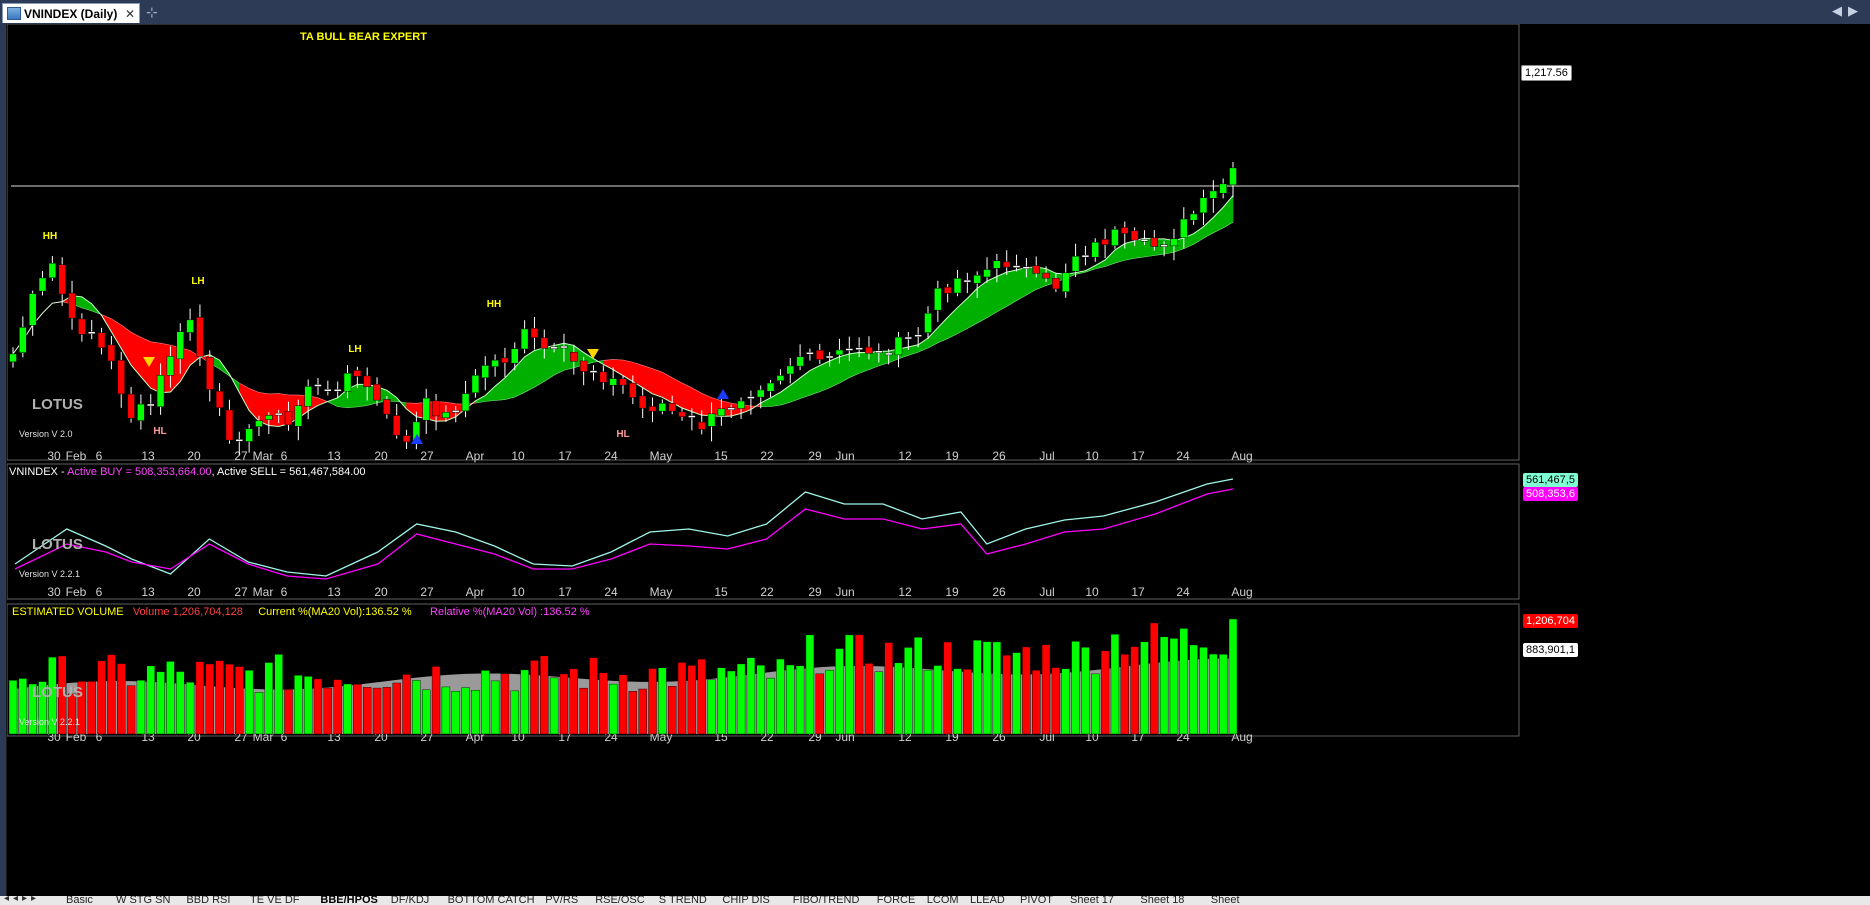 The width and height of the screenshot is (1870, 905). What do you see at coordinates (475, 456) in the screenshot?
I see `x-axis-tick-label: Apr` at bounding box center [475, 456].